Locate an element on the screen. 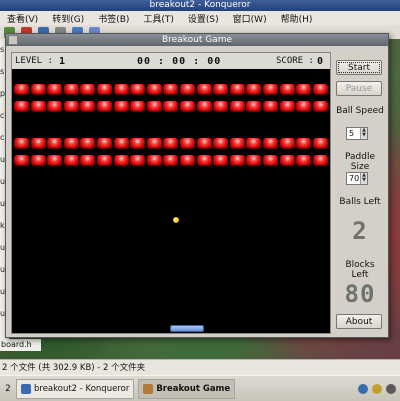 The image size is (400, 401). menu-bookmarks: 书签(B) is located at coordinates (113, 18).